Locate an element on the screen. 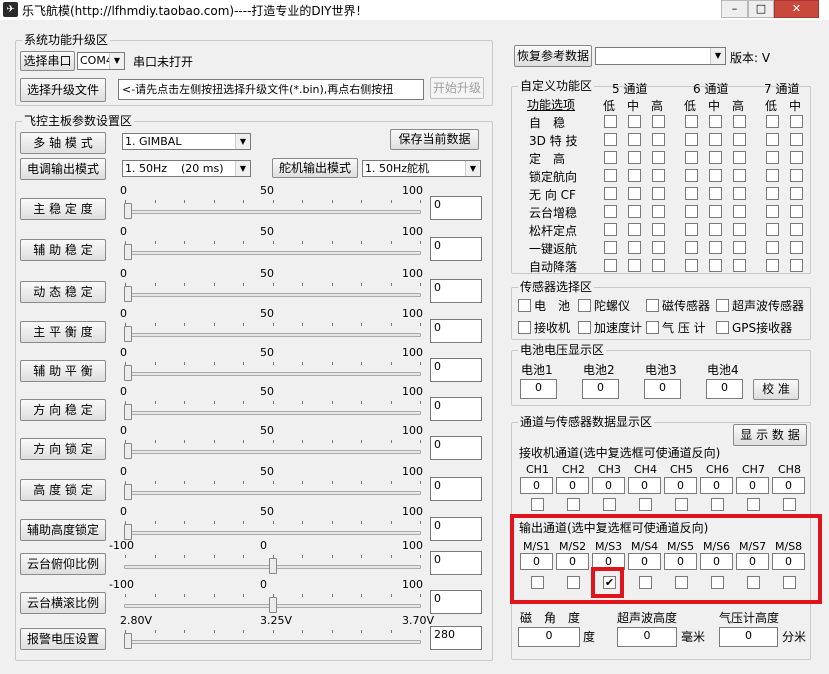 Image resolution: width=829 pixels, height=674 pixels. esc-output-select: 1. 50Hz (20 ms) ▼ is located at coordinates (186, 168).